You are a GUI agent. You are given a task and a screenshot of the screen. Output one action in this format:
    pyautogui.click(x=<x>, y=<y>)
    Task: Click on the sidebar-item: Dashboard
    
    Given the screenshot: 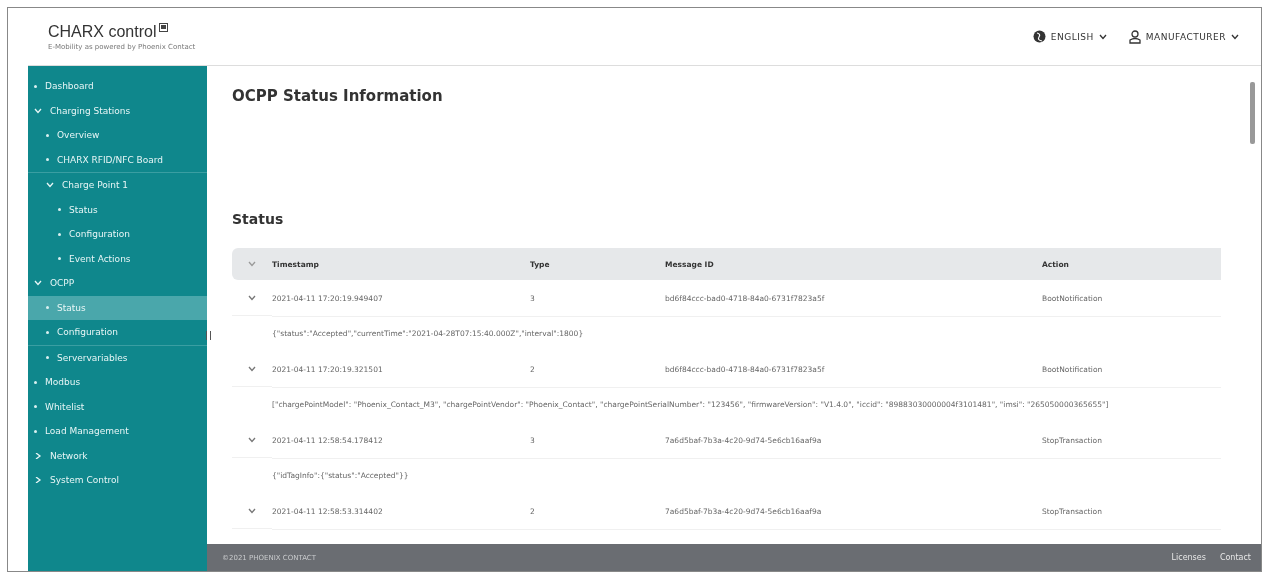 What is the action you would take?
    pyautogui.click(x=117, y=86)
    